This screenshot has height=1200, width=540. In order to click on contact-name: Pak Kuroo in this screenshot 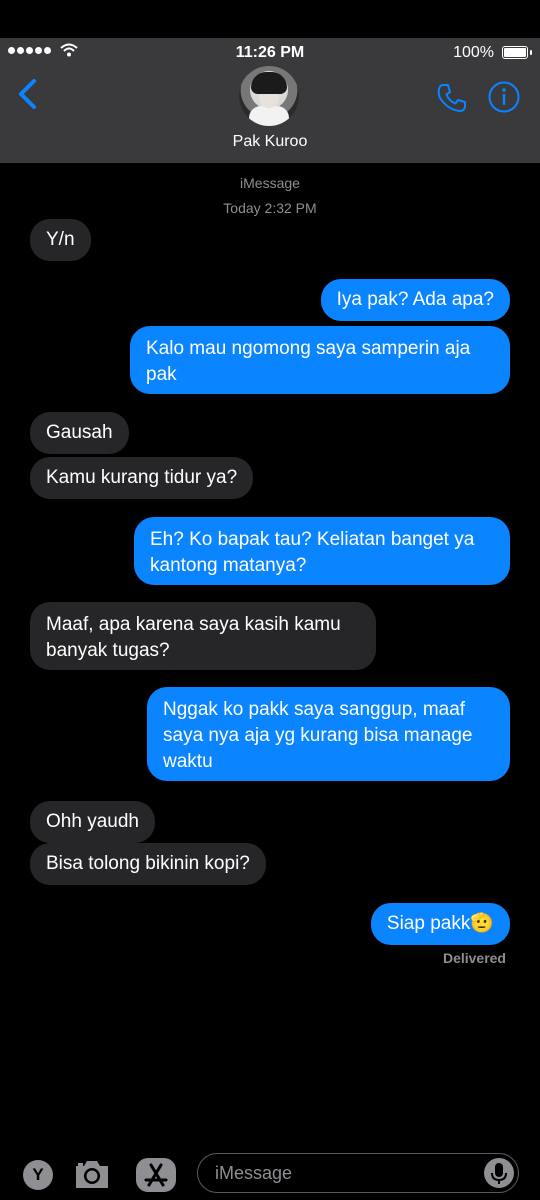, I will do `click(270, 142)`.